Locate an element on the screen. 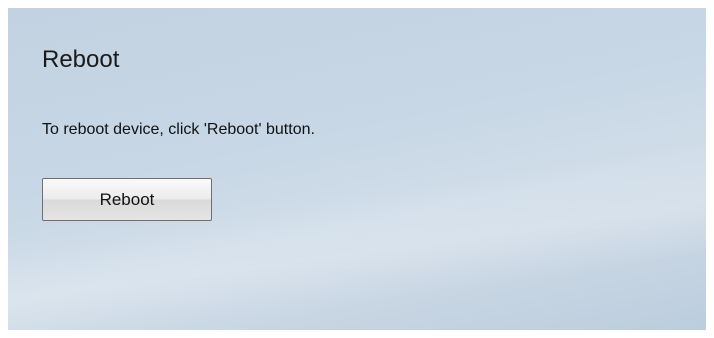 The height and width of the screenshot is (338, 714). reboot-button: Reboot is located at coordinates (127, 199).